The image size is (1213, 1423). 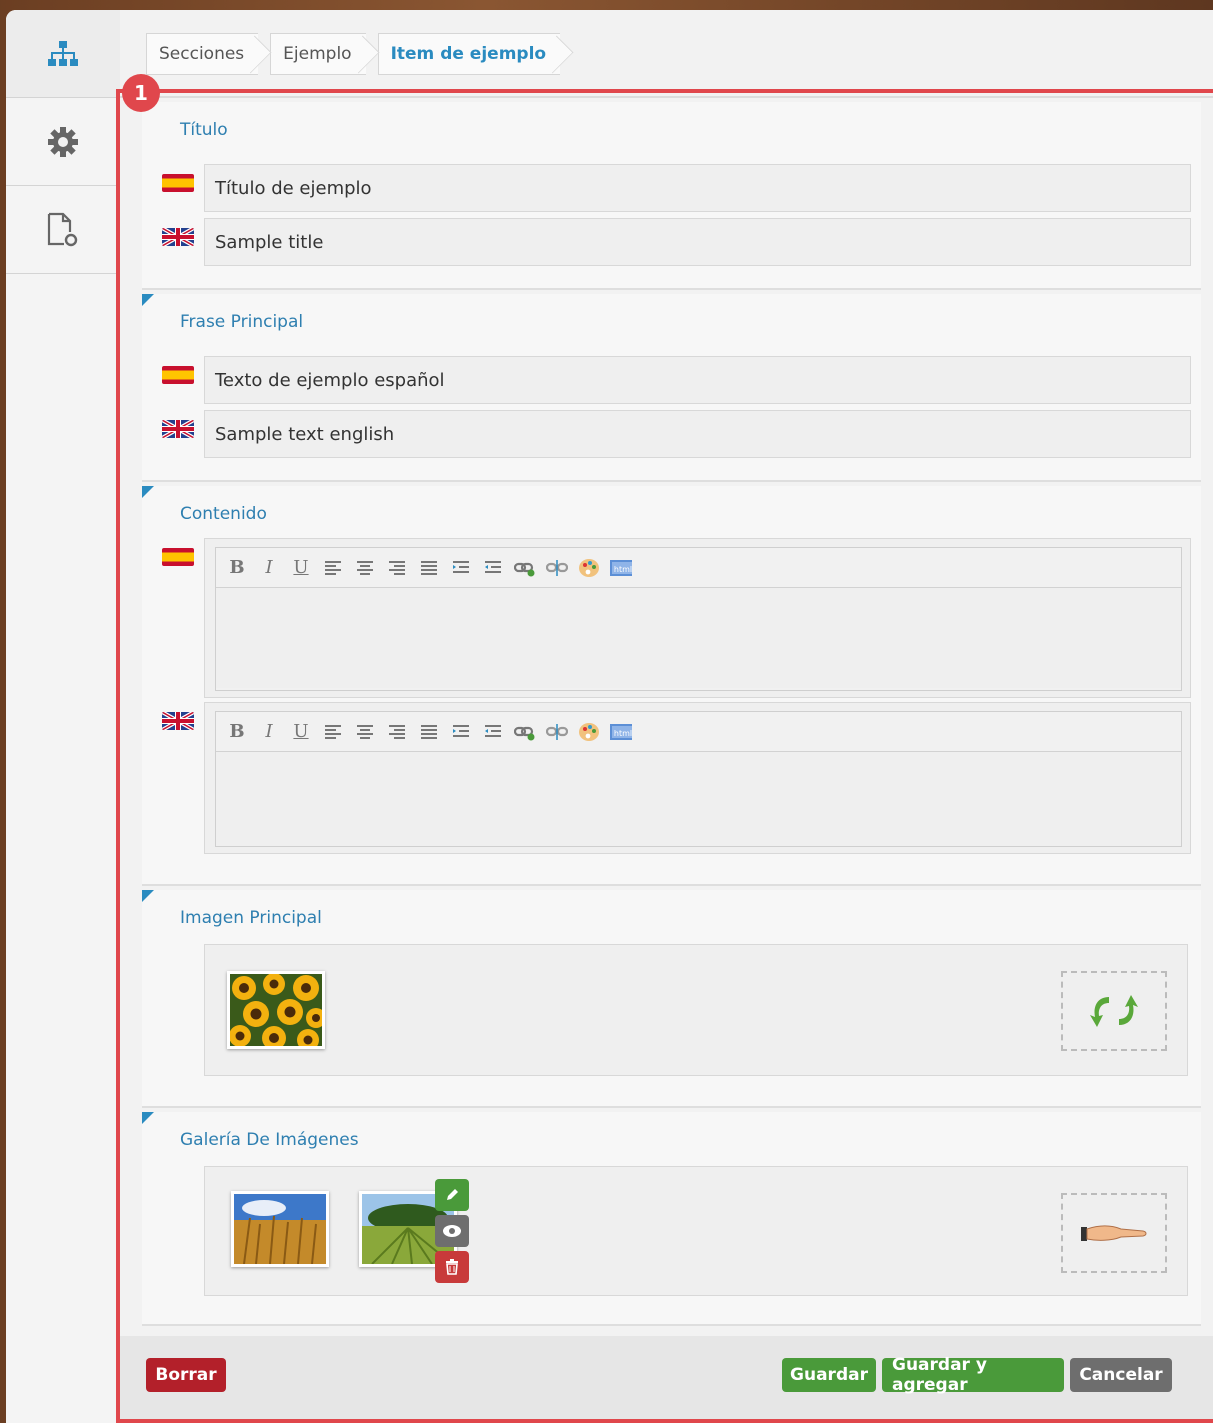 I want to click on document-settings-icon, so click(x=62, y=229).